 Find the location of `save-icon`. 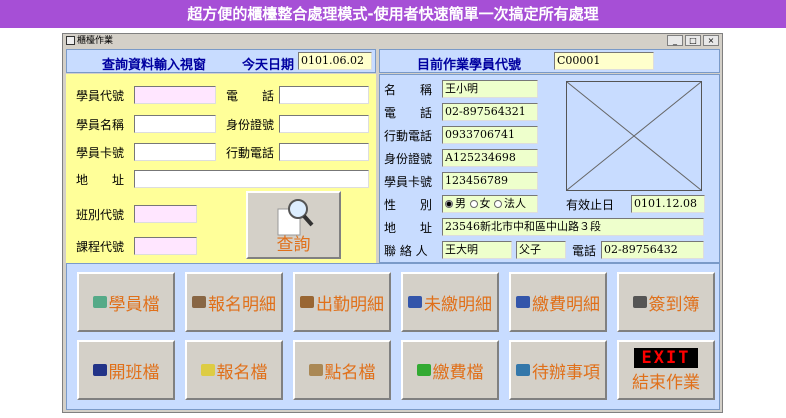

save-icon is located at coordinates (99, 370).